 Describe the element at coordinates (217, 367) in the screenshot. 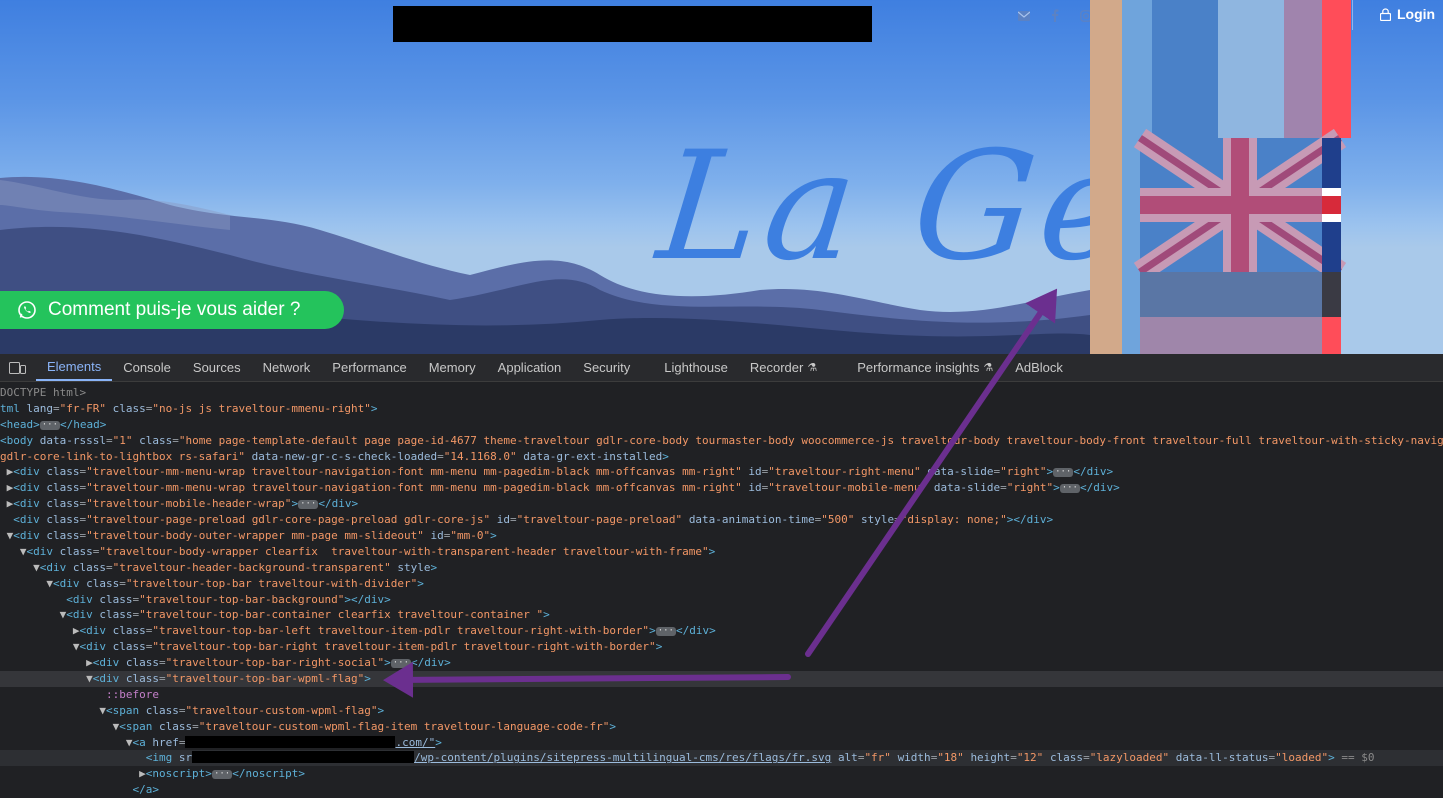

I see `tab-sources: Sources` at that location.